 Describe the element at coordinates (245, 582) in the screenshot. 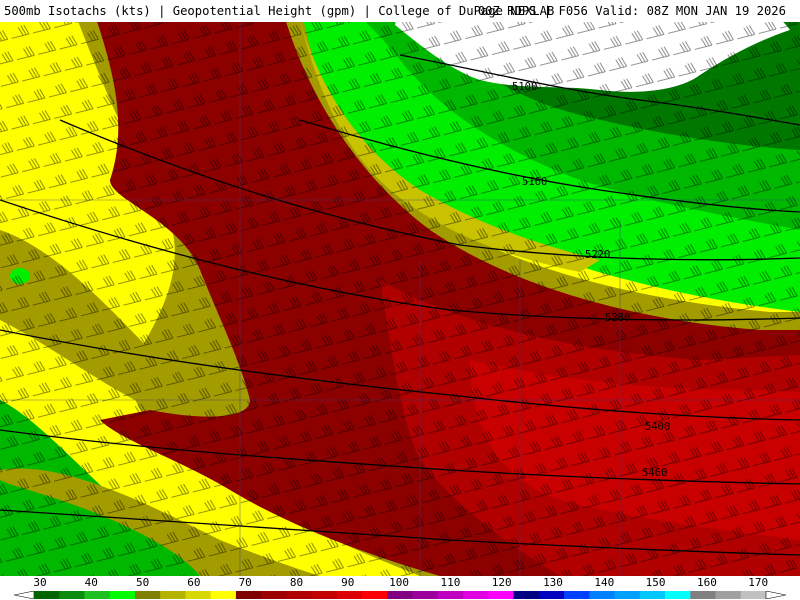

I see `legend-tick-70: 70` at that location.